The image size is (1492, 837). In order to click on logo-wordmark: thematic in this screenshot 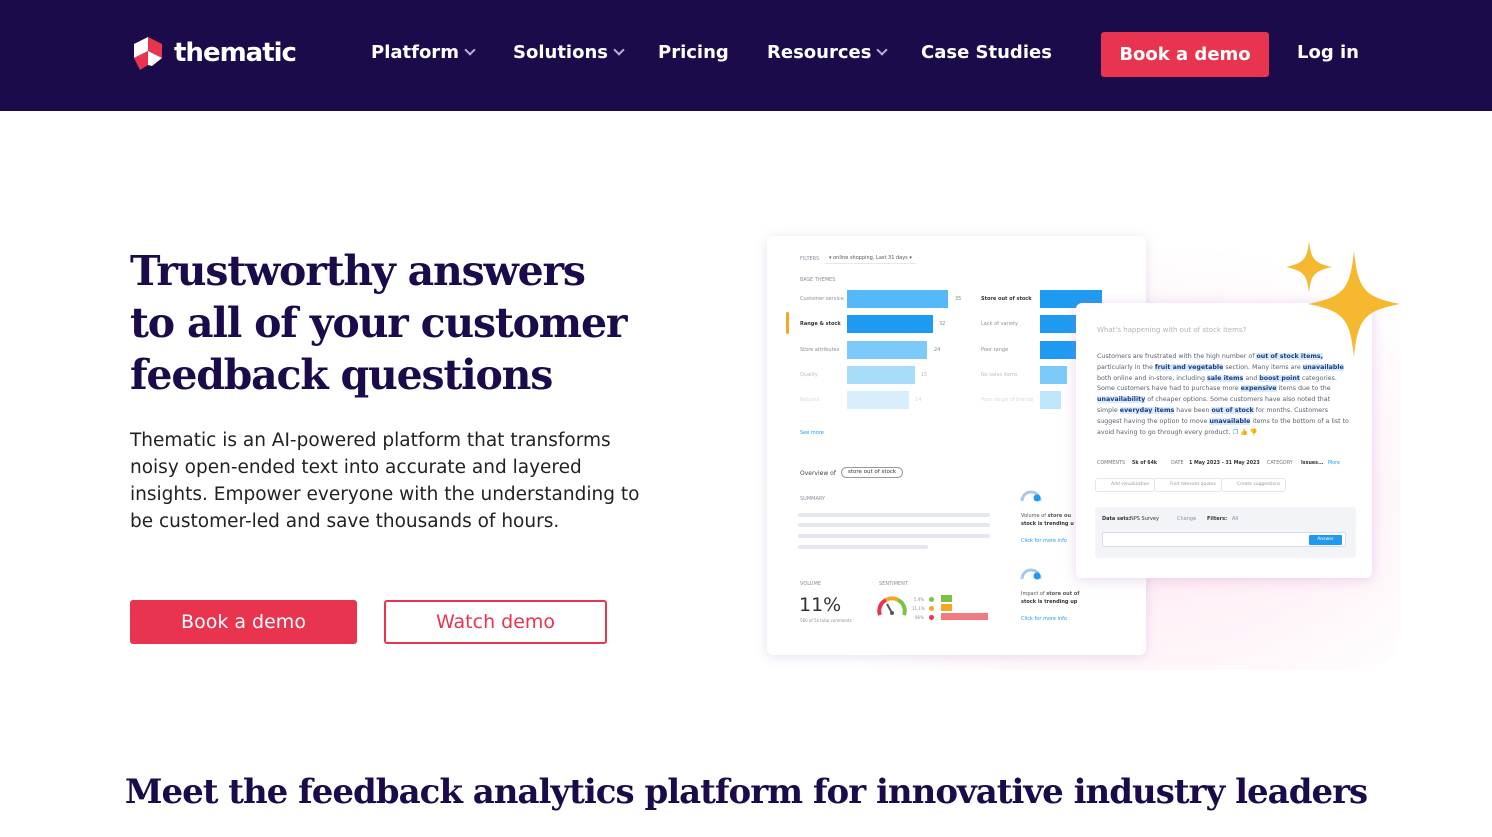, I will do `click(235, 53)`.